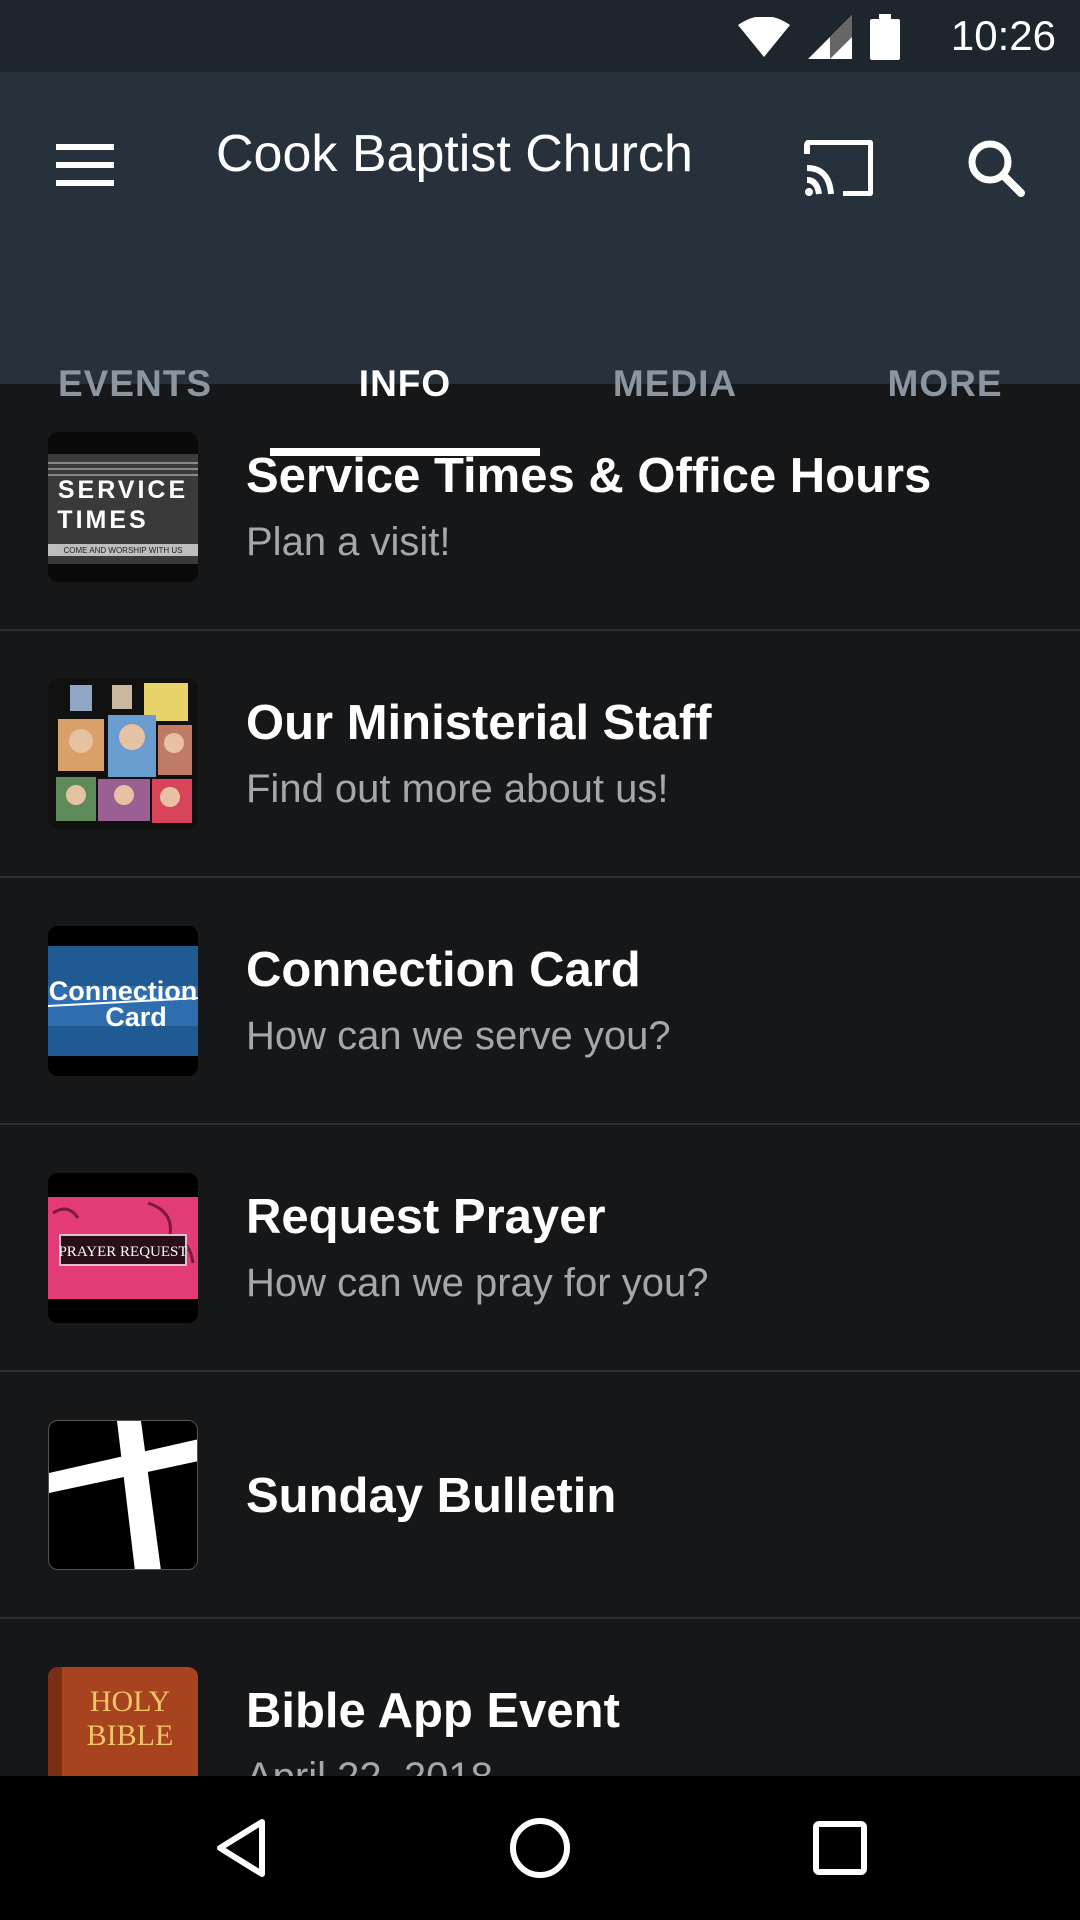  Describe the element at coordinates (830, 37) in the screenshot. I see `signal-icon` at that location.